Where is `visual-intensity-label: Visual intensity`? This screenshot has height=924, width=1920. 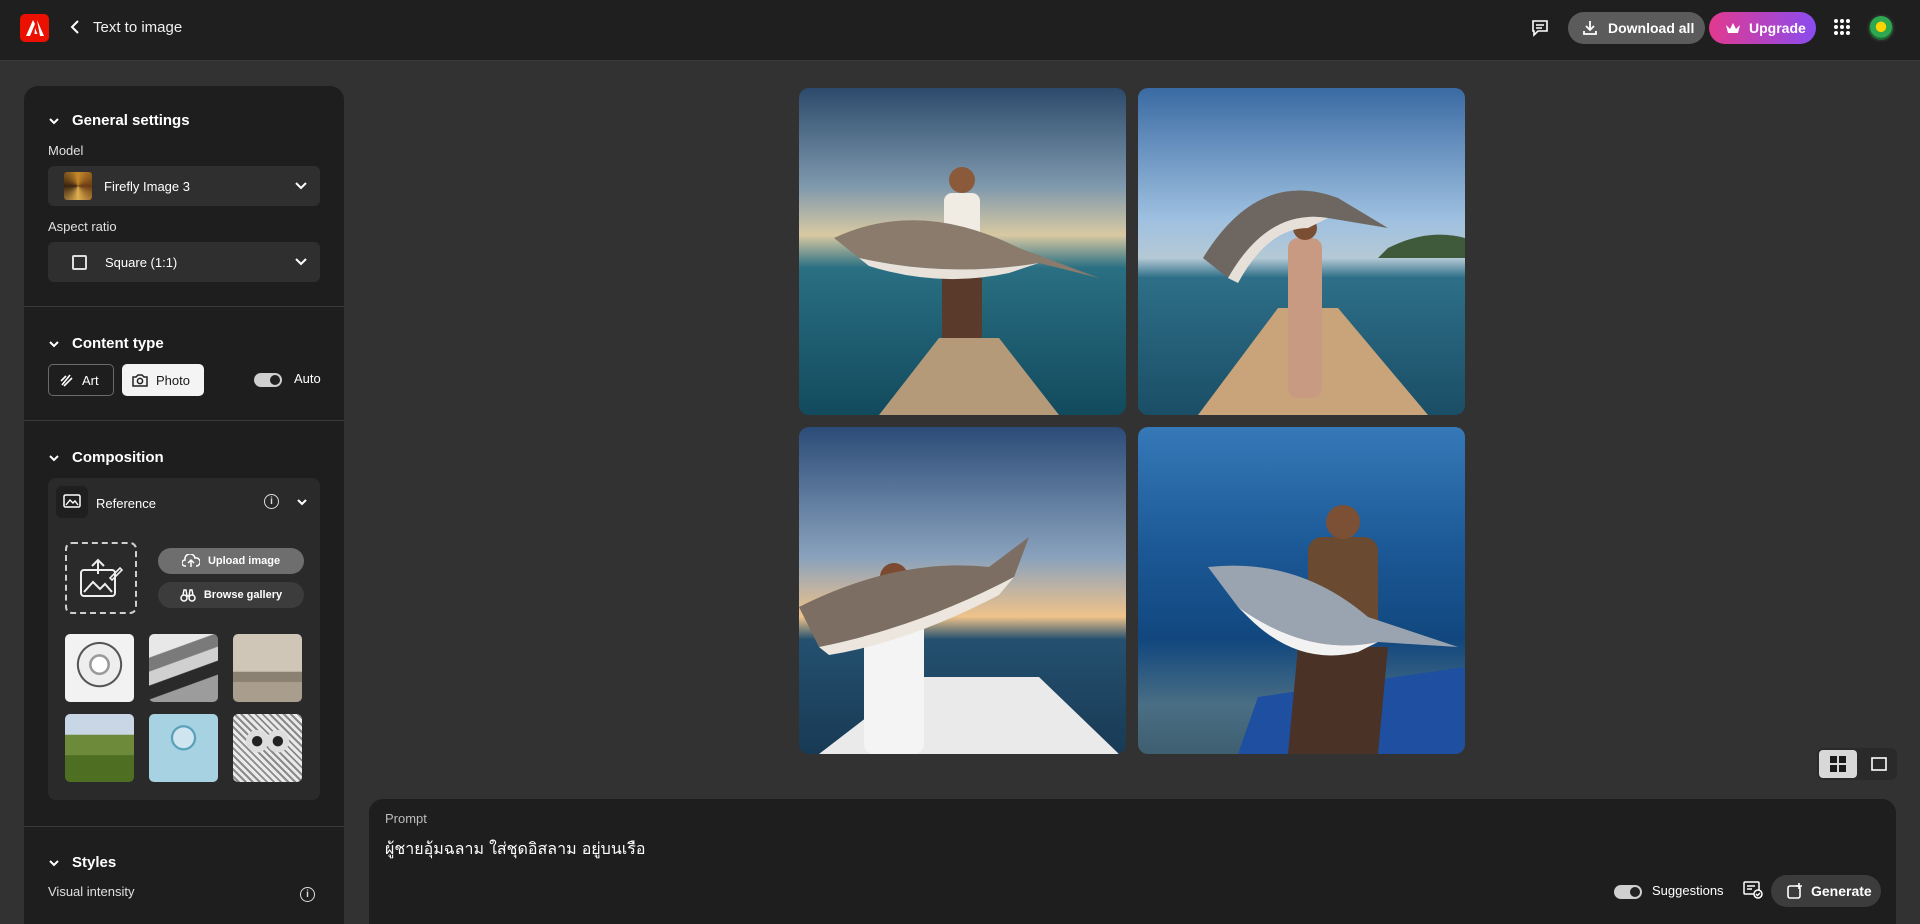
visual-intensity-label: Visual intensity is located at coordinates (91, 891).